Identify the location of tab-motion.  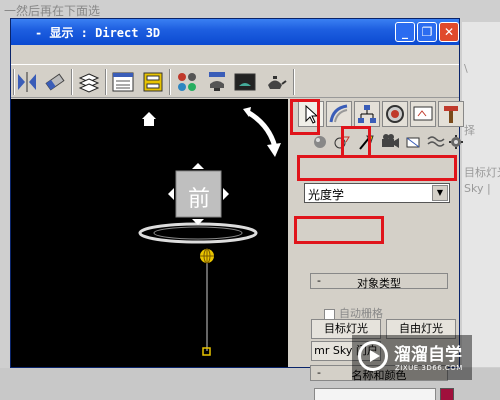
(395, 114).